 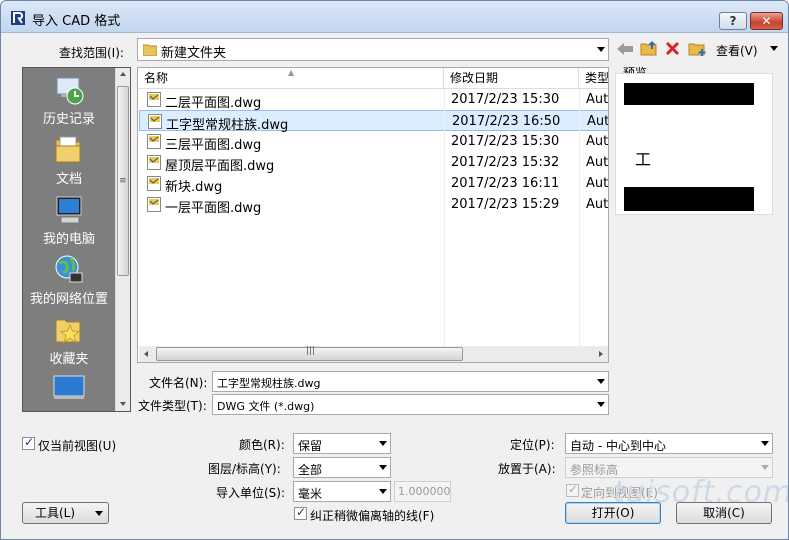 I want to click on file-date: 2017/2/23 15:30, so click(x=505, y=141).